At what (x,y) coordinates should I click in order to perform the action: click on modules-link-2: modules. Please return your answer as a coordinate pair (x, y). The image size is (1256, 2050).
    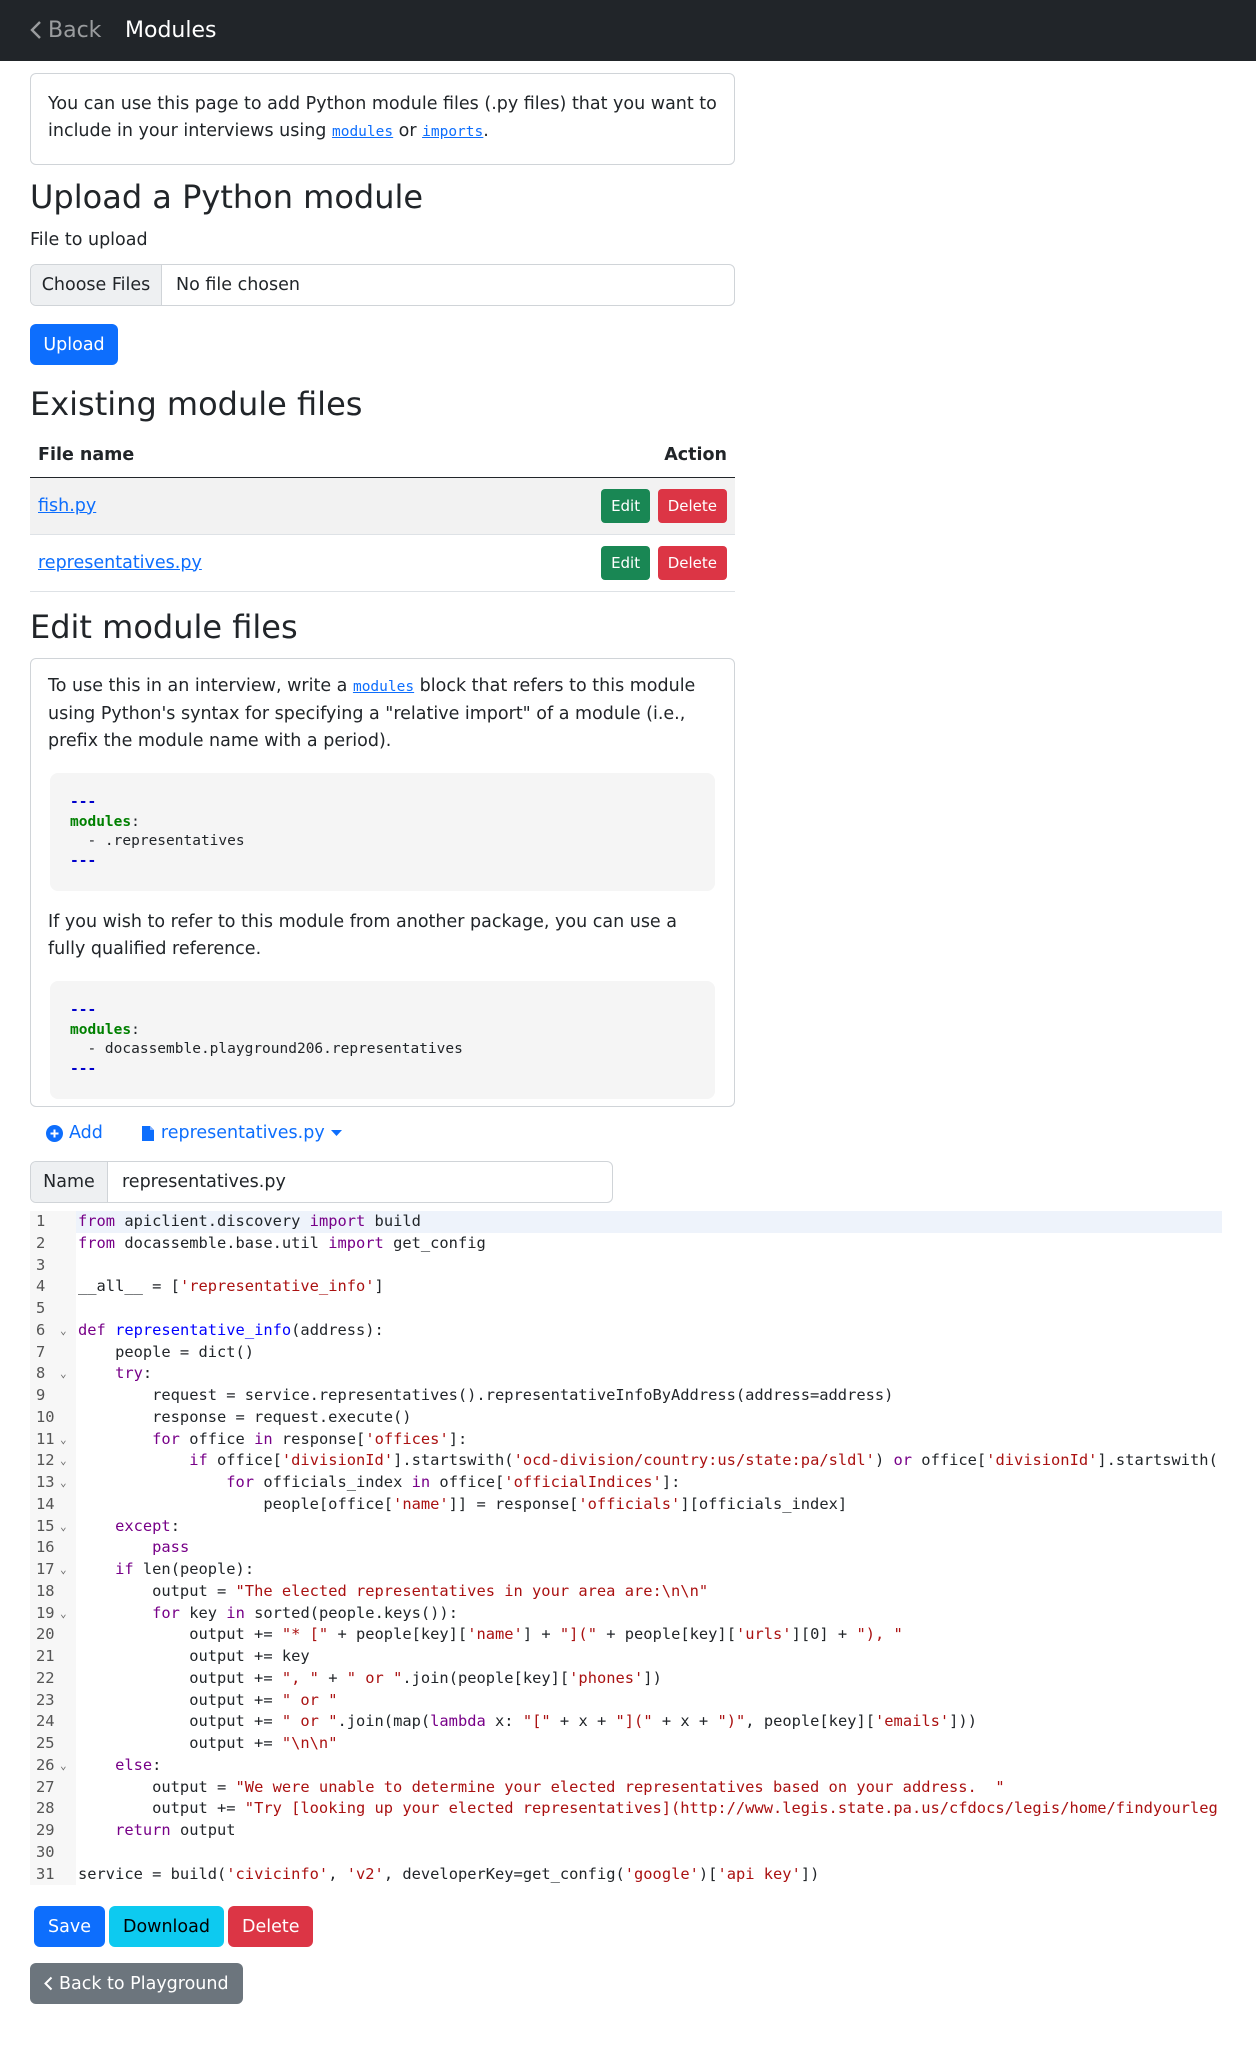
    Looking at the image, I should click on (383, 686).